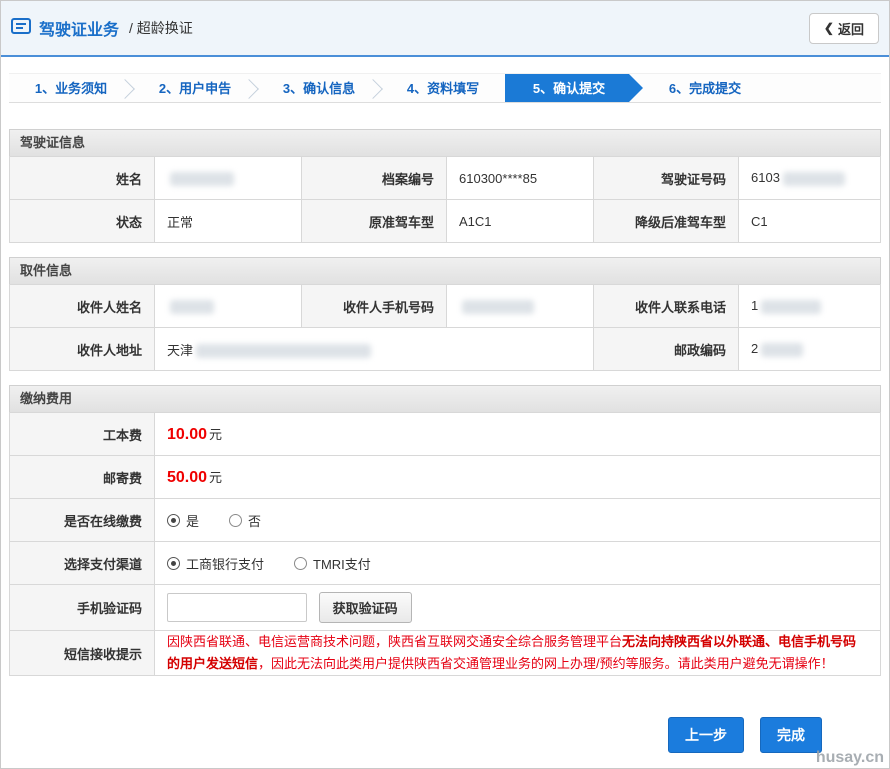 Image resolution: width=890 pixels, height=769 pixels. What do you see at coordinates (228, 178) in the screenshot?
I see `name-value` at bounding box center [228, 178].